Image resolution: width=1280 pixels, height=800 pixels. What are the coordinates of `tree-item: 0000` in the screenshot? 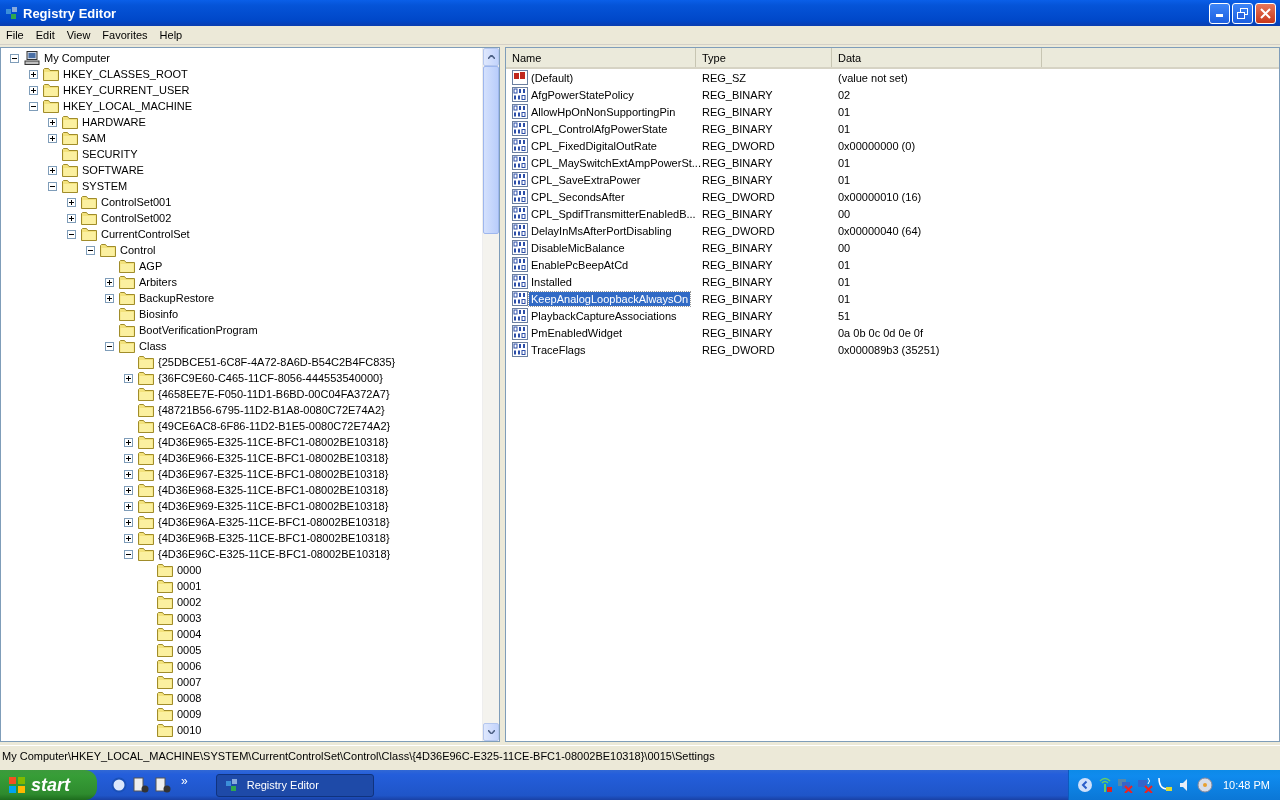 It's located at (189, 570).